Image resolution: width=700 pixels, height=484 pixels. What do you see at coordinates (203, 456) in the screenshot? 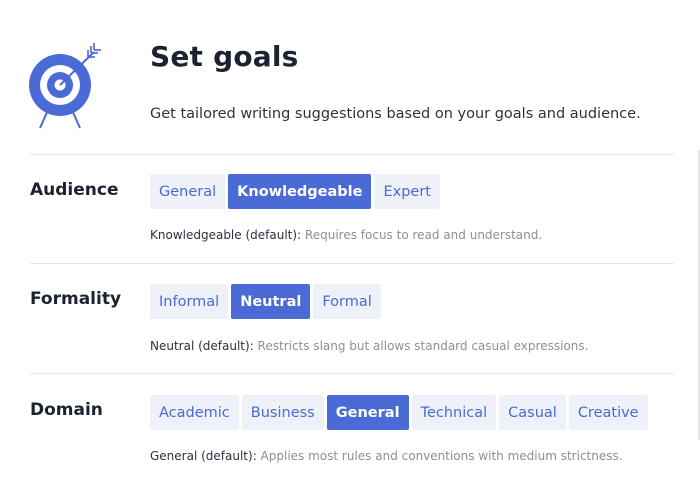
I see `domain-description-key: General (default):` at bounding box center [203, 456].